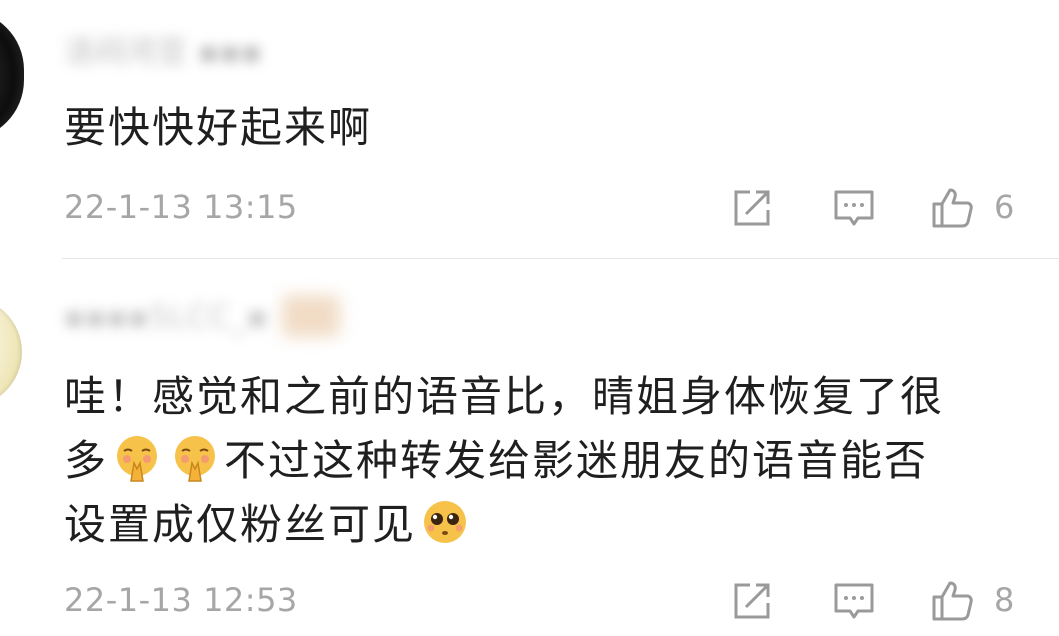  What do you see at coordinates (86, 460) in the screenshot?
I see `comment-text-line: 多` at bounding box center [86, 460].